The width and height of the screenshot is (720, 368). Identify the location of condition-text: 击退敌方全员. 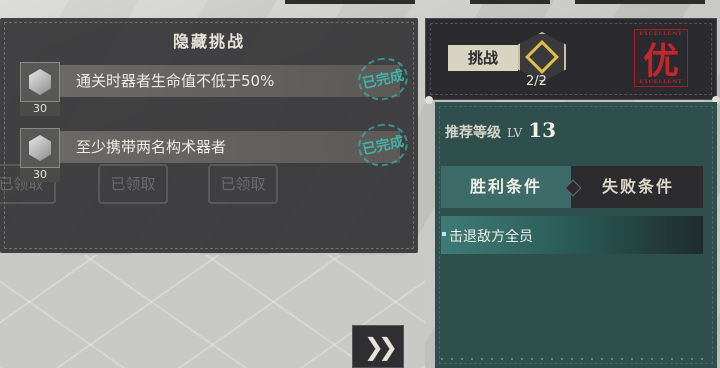
(491, 237).